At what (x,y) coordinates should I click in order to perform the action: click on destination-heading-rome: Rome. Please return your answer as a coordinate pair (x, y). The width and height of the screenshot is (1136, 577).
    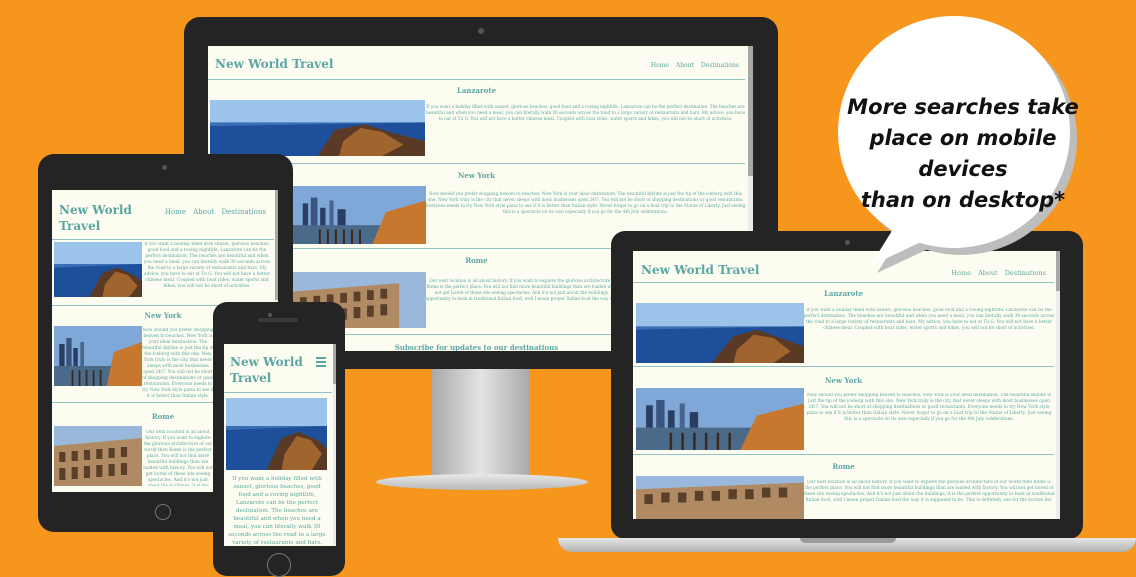
    Looking at the image, I should click on (843, 466).